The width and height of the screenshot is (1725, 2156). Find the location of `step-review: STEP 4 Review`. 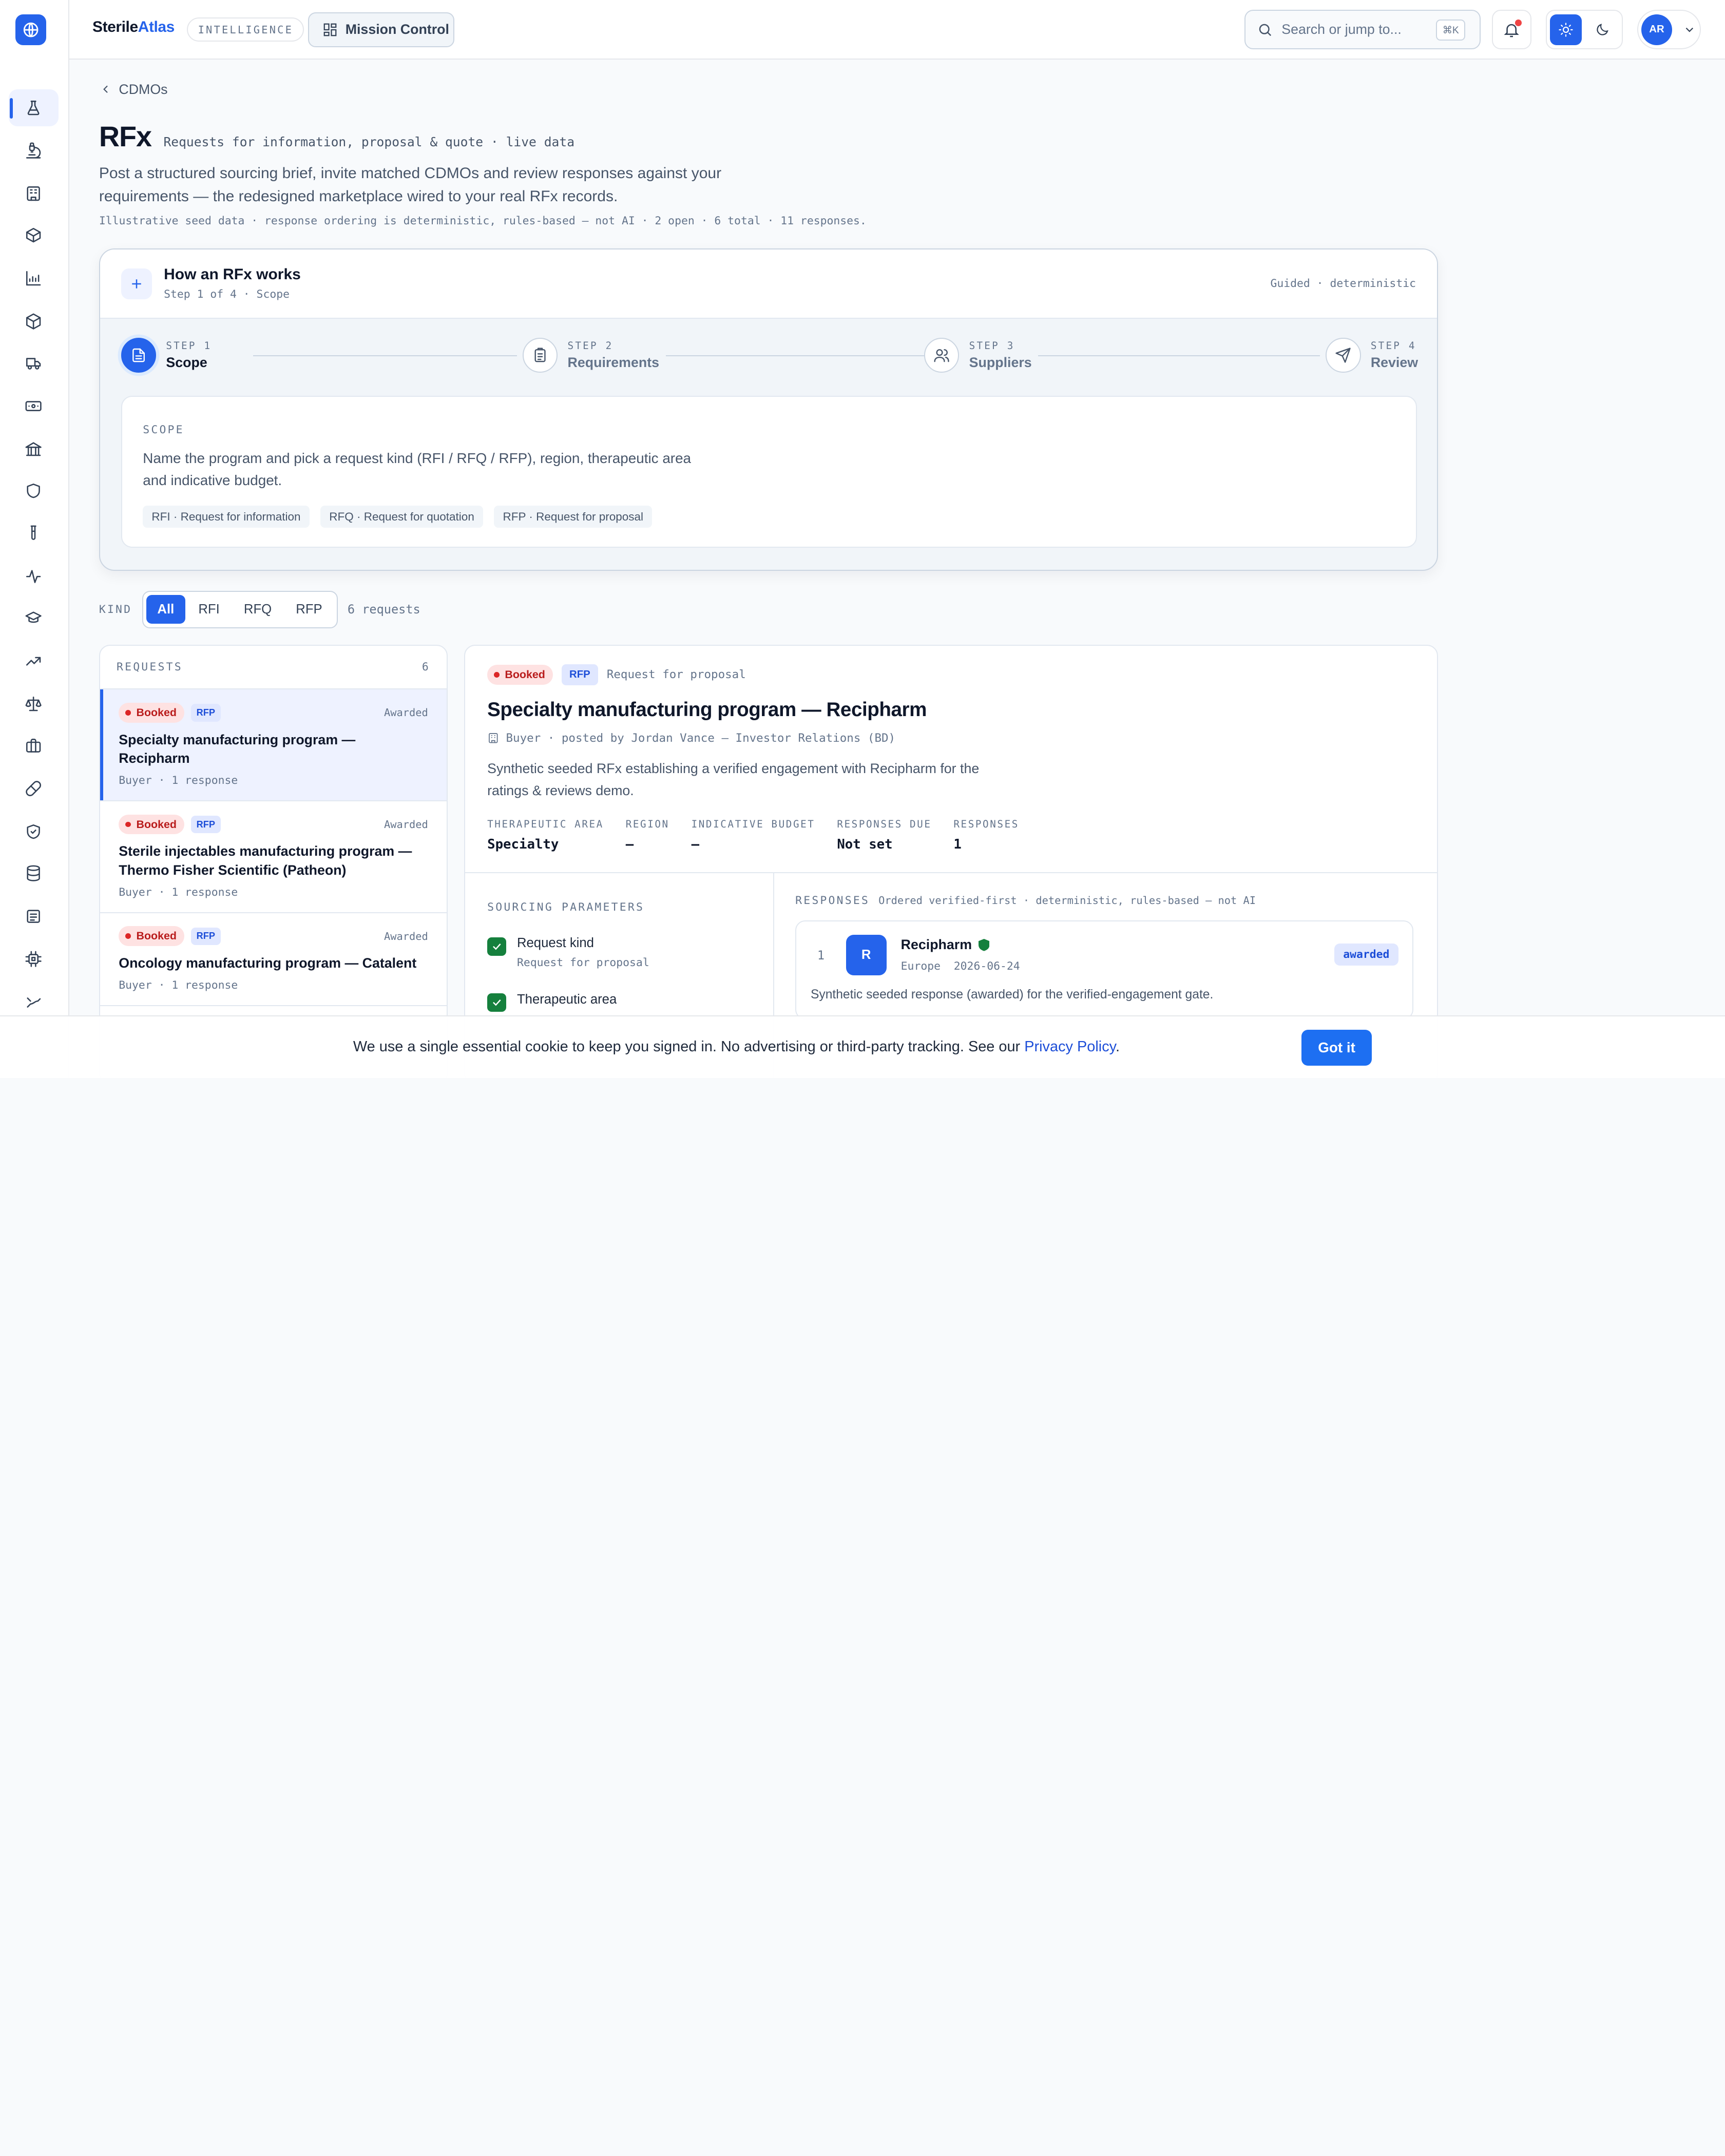

step-review: STEP 4 Review is located at coordinates (1375, 355).